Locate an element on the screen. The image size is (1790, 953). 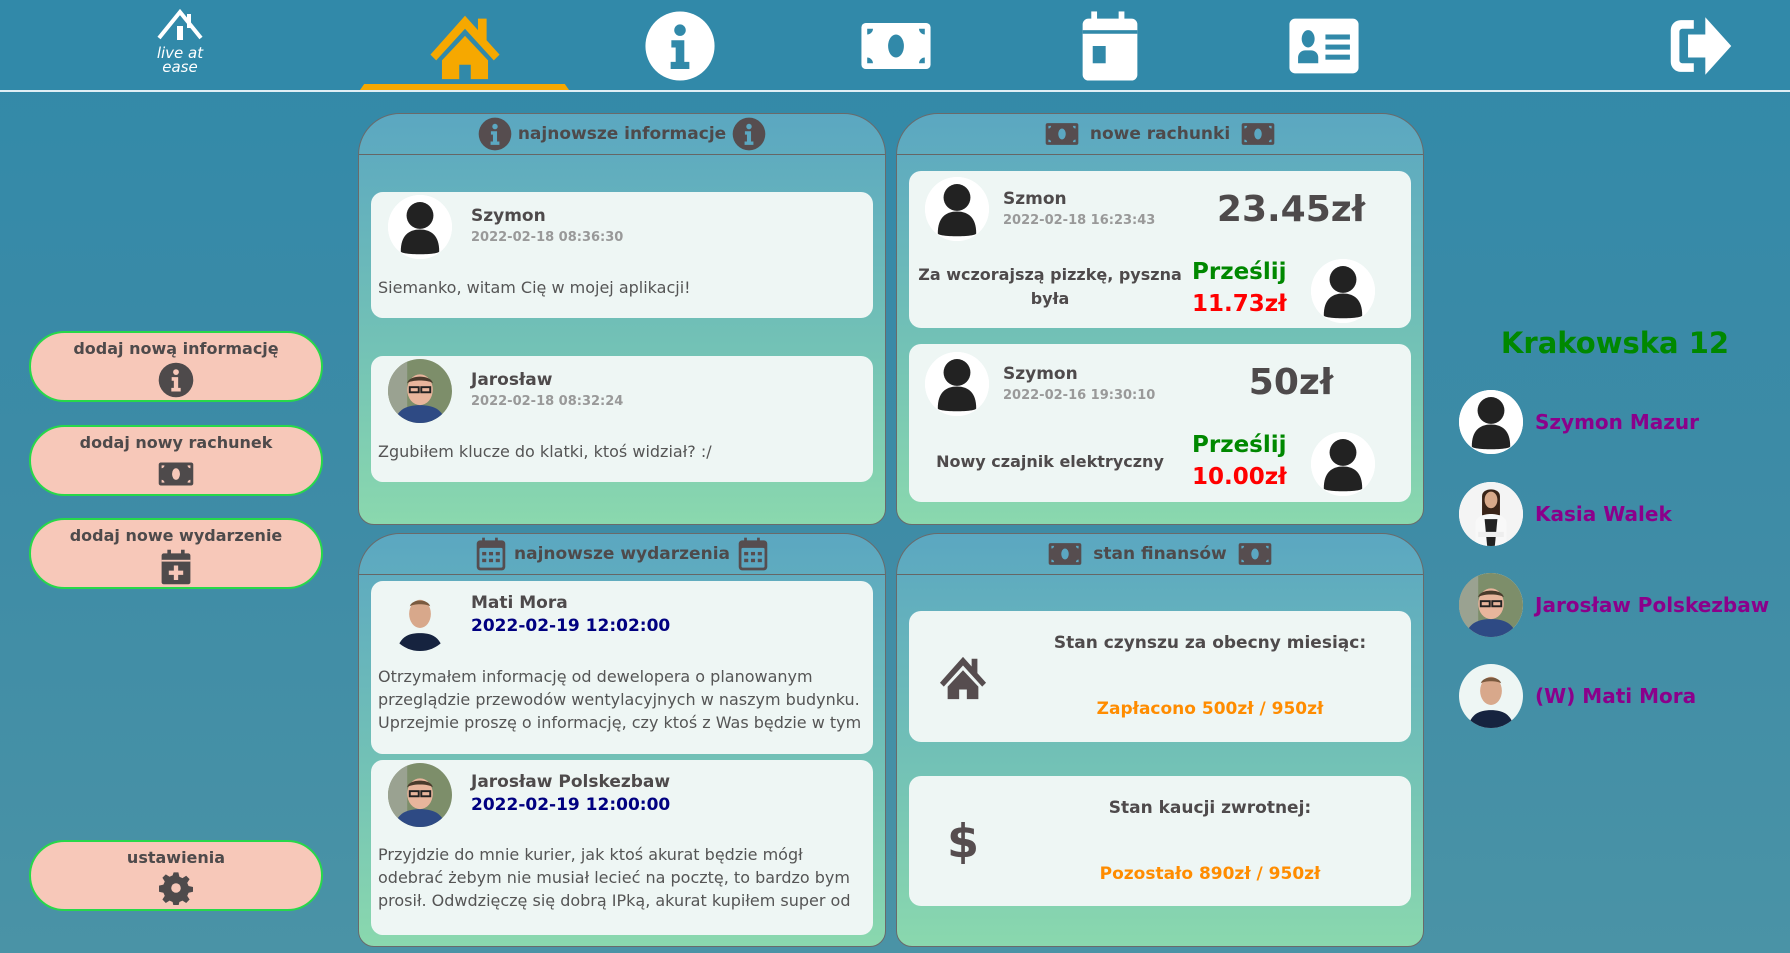
bill-amount: 50zł is located at coordinates (1291, 382).